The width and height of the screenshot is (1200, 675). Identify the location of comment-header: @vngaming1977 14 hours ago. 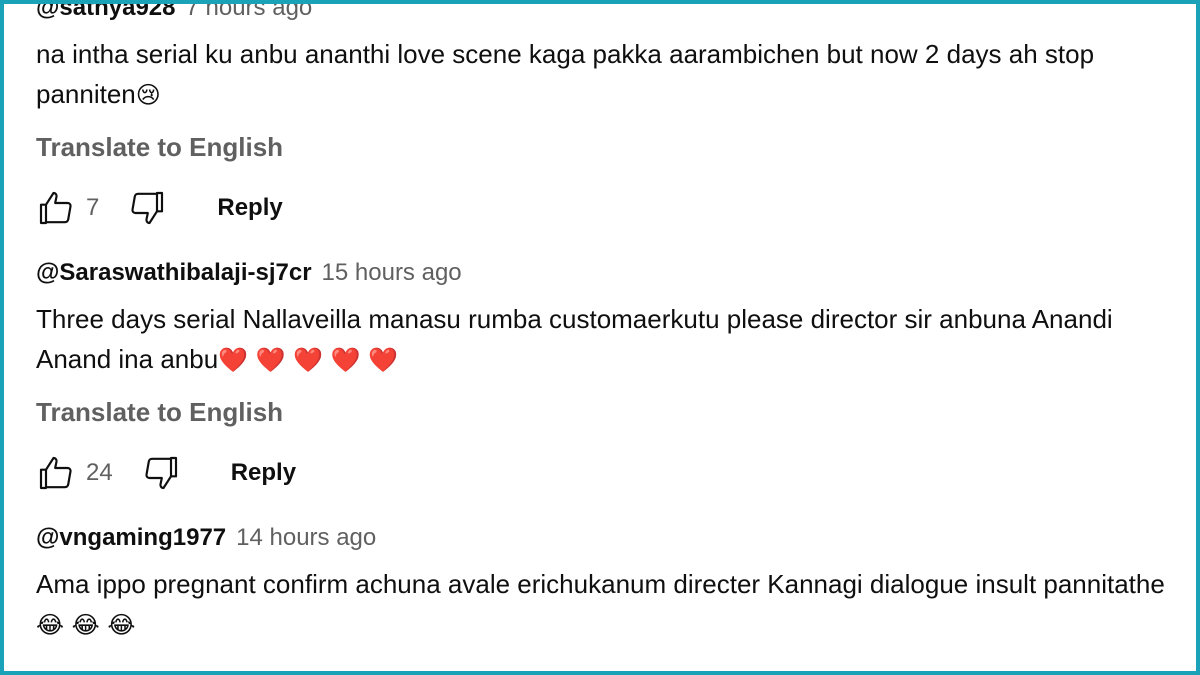
(606, 538).